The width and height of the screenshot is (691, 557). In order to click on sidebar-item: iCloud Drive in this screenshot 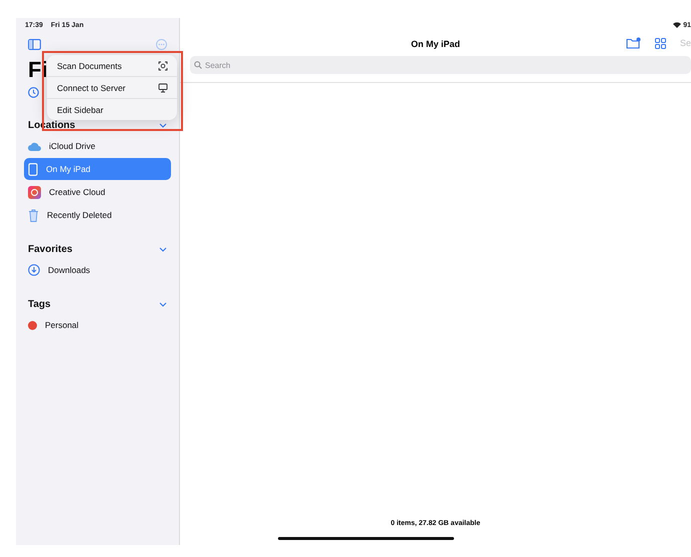, I will do `click(97, 146)`.